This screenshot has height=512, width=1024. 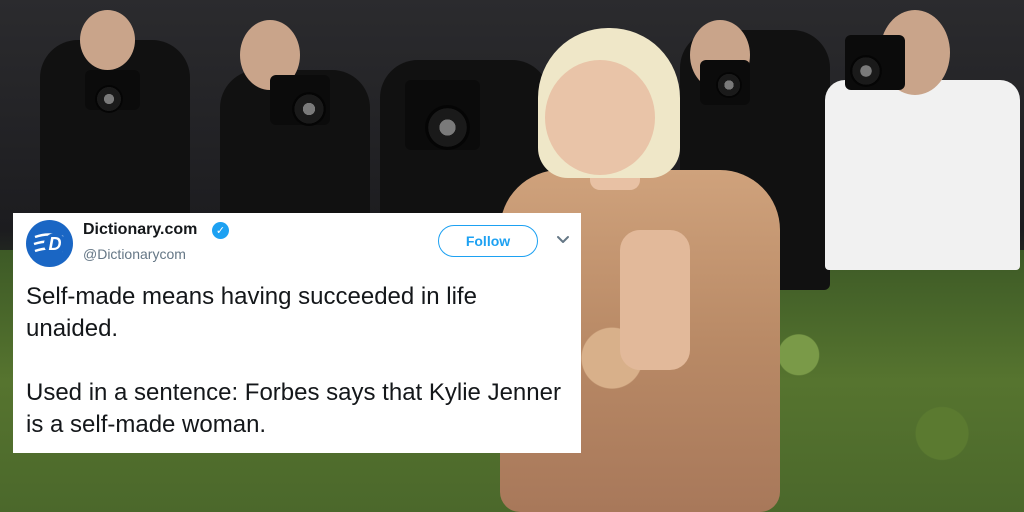 I want to click on dictionary-logo-icon: D, so click(x=49, y=243).